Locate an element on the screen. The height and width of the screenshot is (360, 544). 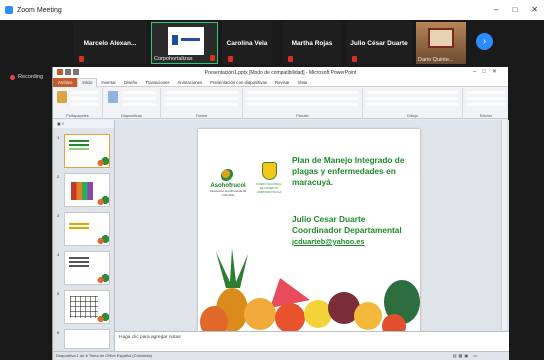
paste-icon is located at coordinates (62, 97).